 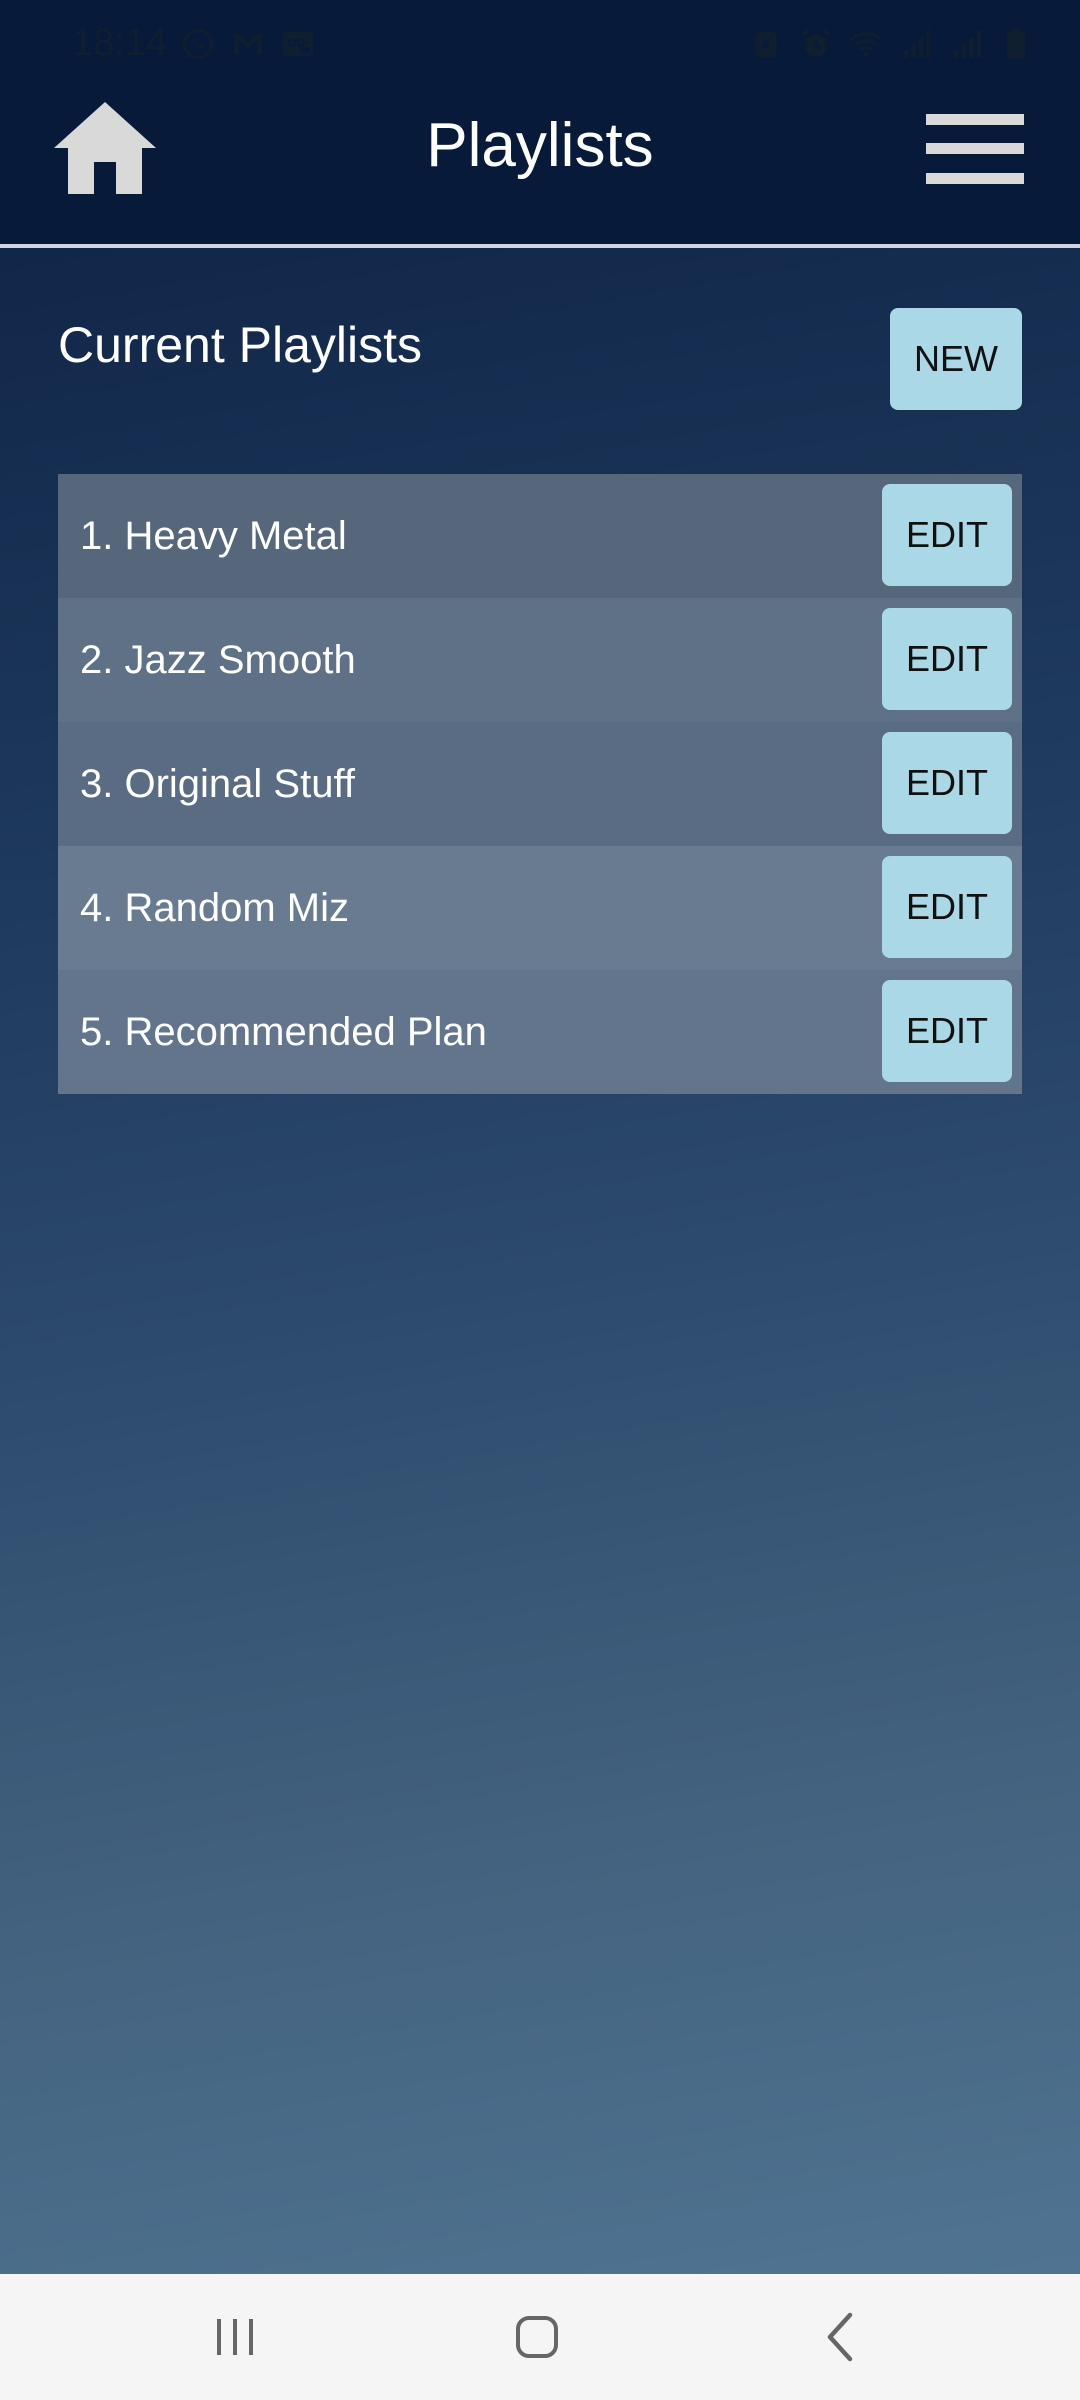 I want to click on playlist-label: 5. Recommended Plan, so click(x=283, y=1032).